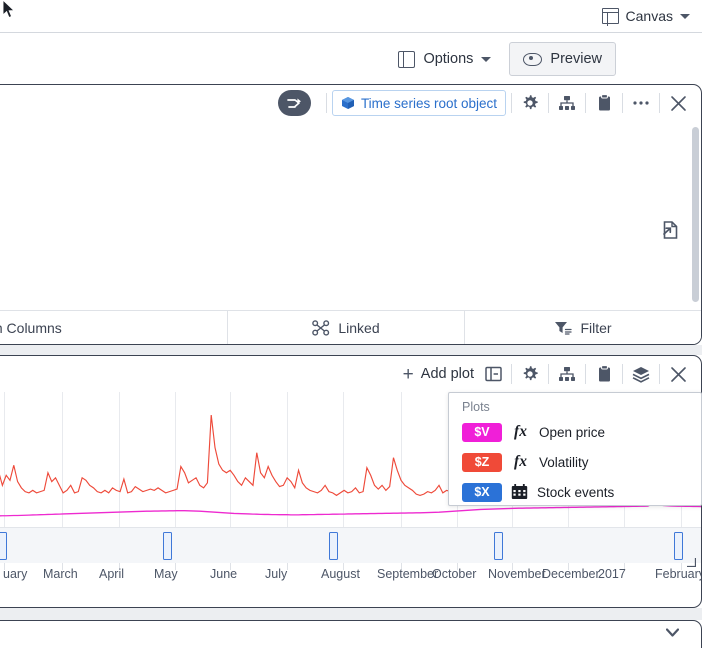 The image size is (702, 648). Describe the element at coordinates (351, 614) in the screenshot. I see `panel-gap-lower` at that location.